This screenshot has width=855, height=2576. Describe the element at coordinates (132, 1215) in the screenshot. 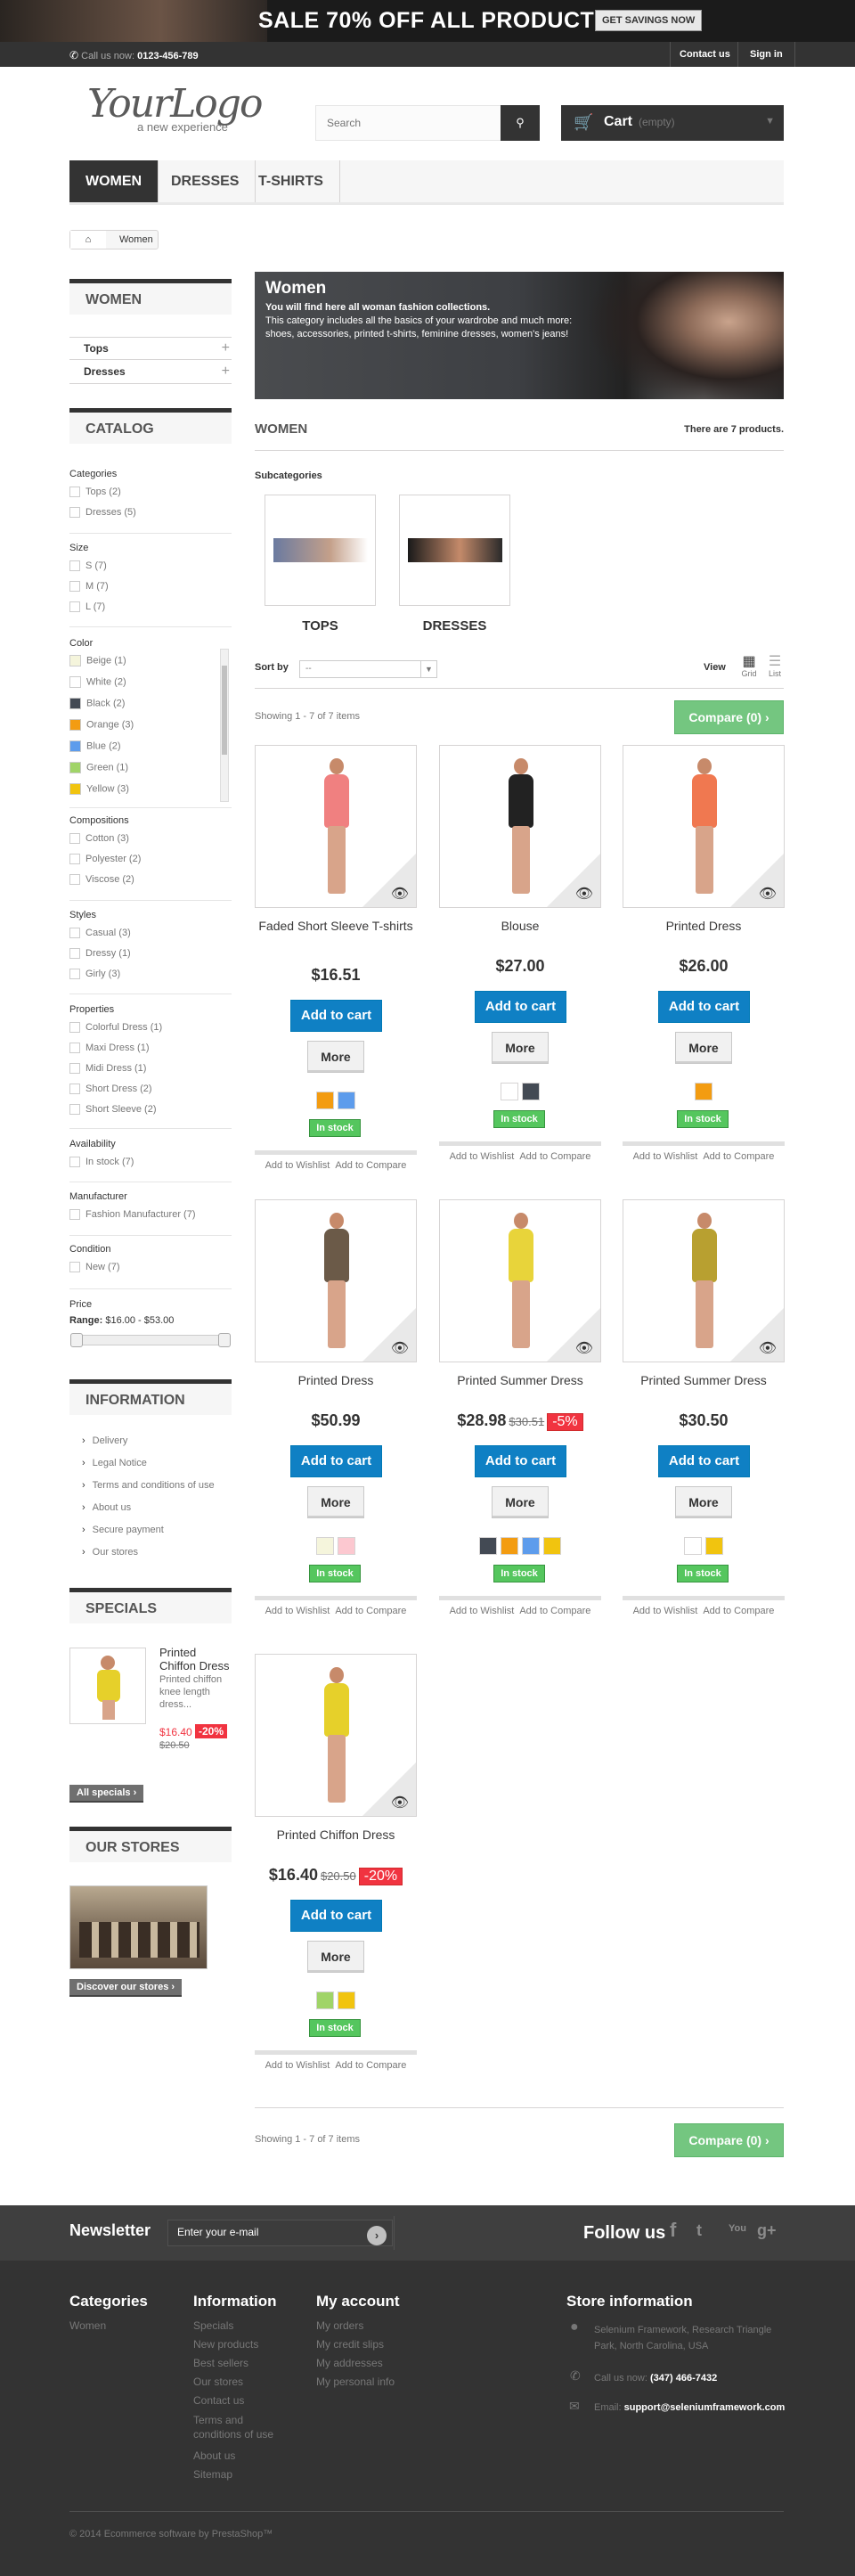

I see `filter-checkbox: Fashion Manufacturer (7)` at that location.